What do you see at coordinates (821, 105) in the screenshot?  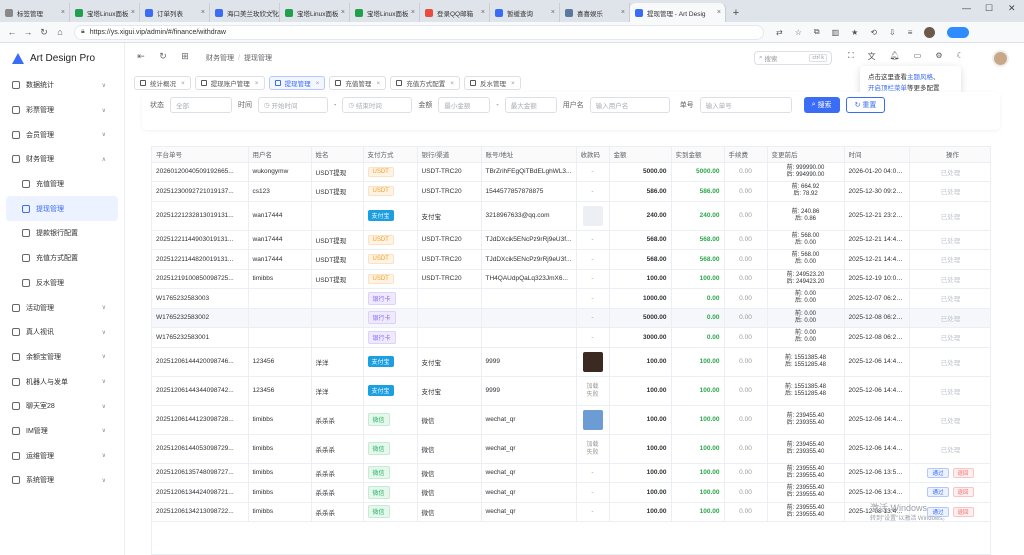 I see `search-button: ⌕ 搜索` at bounding box center [821, 105].